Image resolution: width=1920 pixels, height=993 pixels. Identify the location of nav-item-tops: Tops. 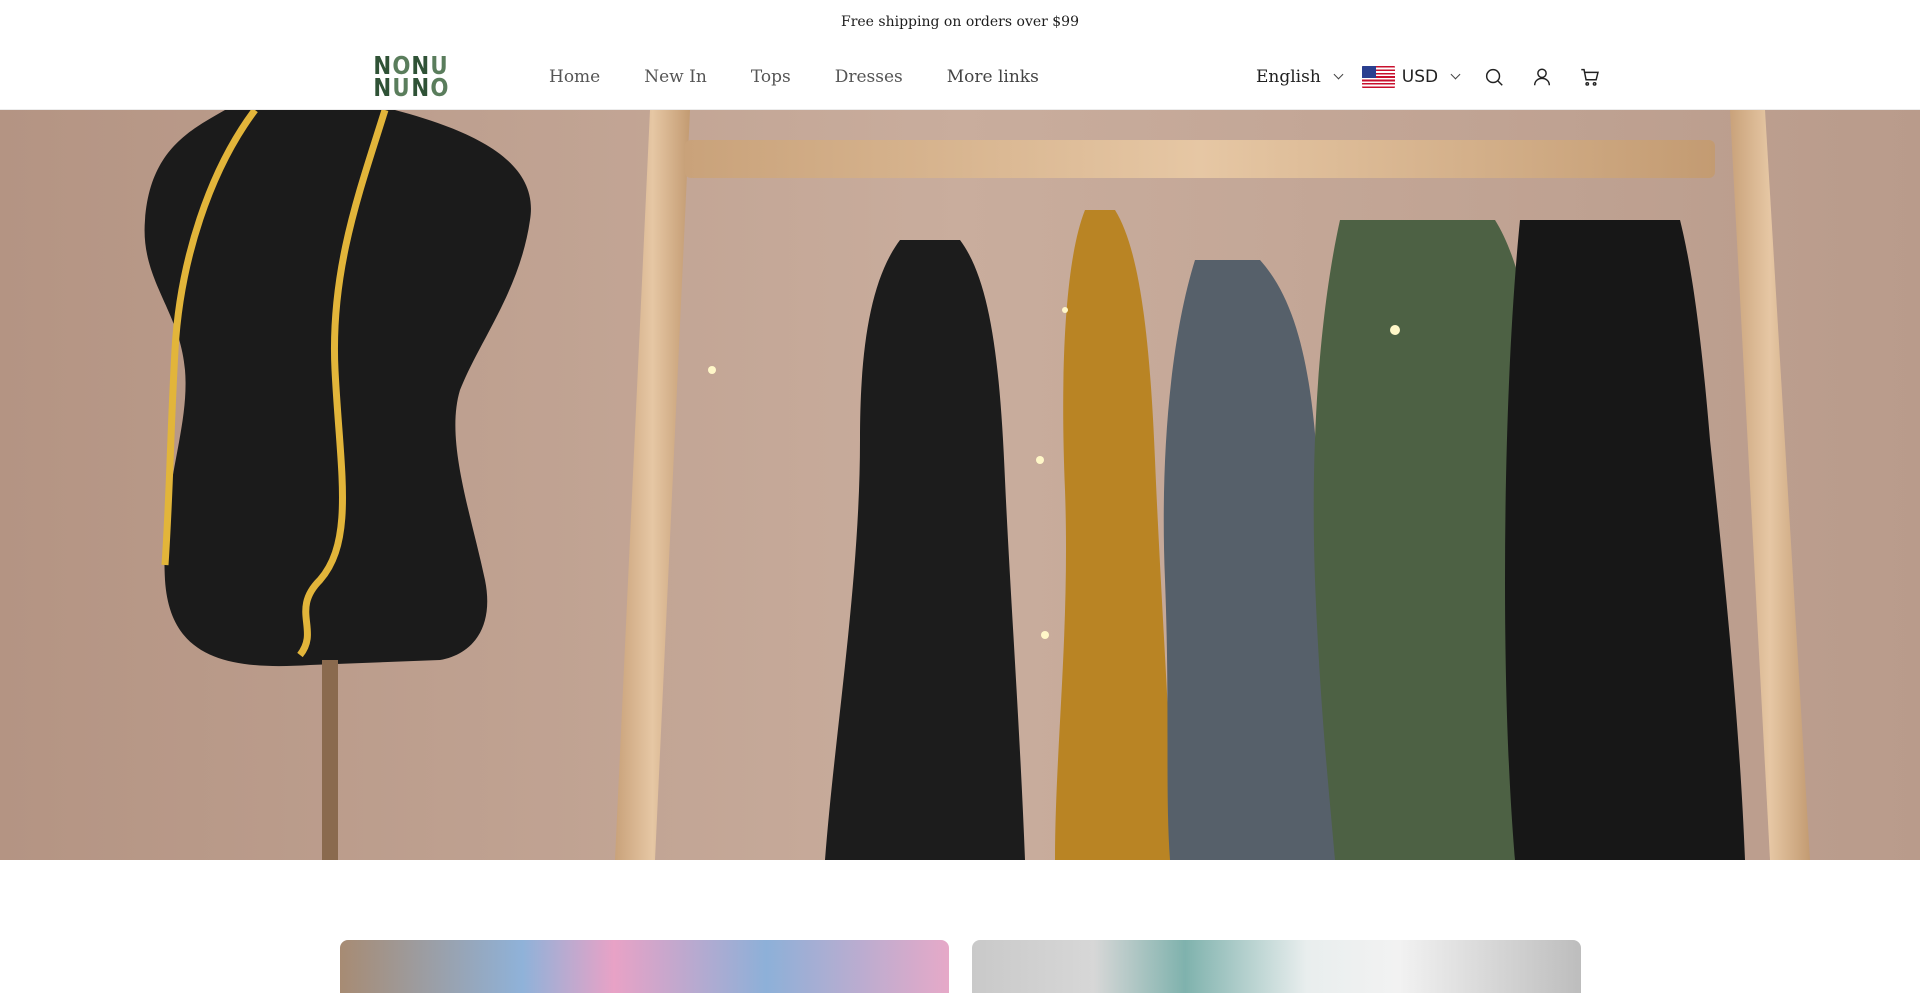
(771, 77).